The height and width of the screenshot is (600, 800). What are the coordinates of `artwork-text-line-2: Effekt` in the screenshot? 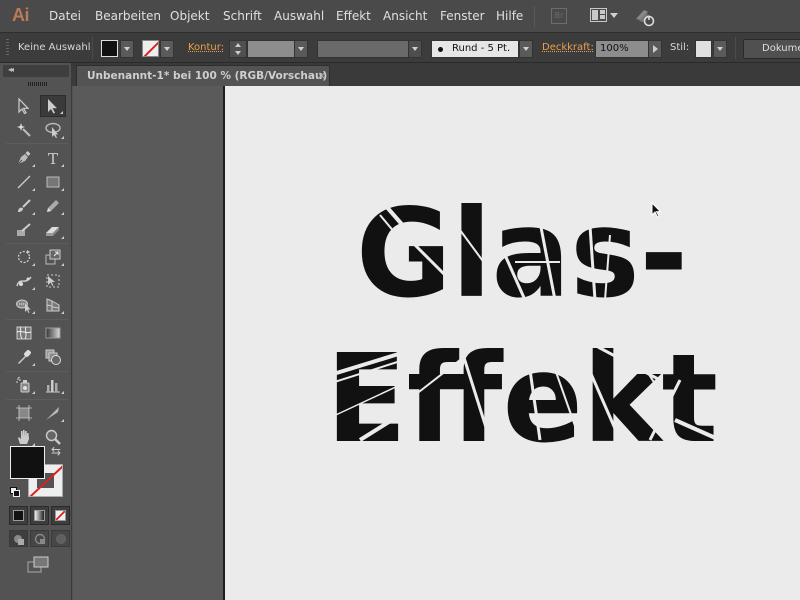 It's located at (522, 399).